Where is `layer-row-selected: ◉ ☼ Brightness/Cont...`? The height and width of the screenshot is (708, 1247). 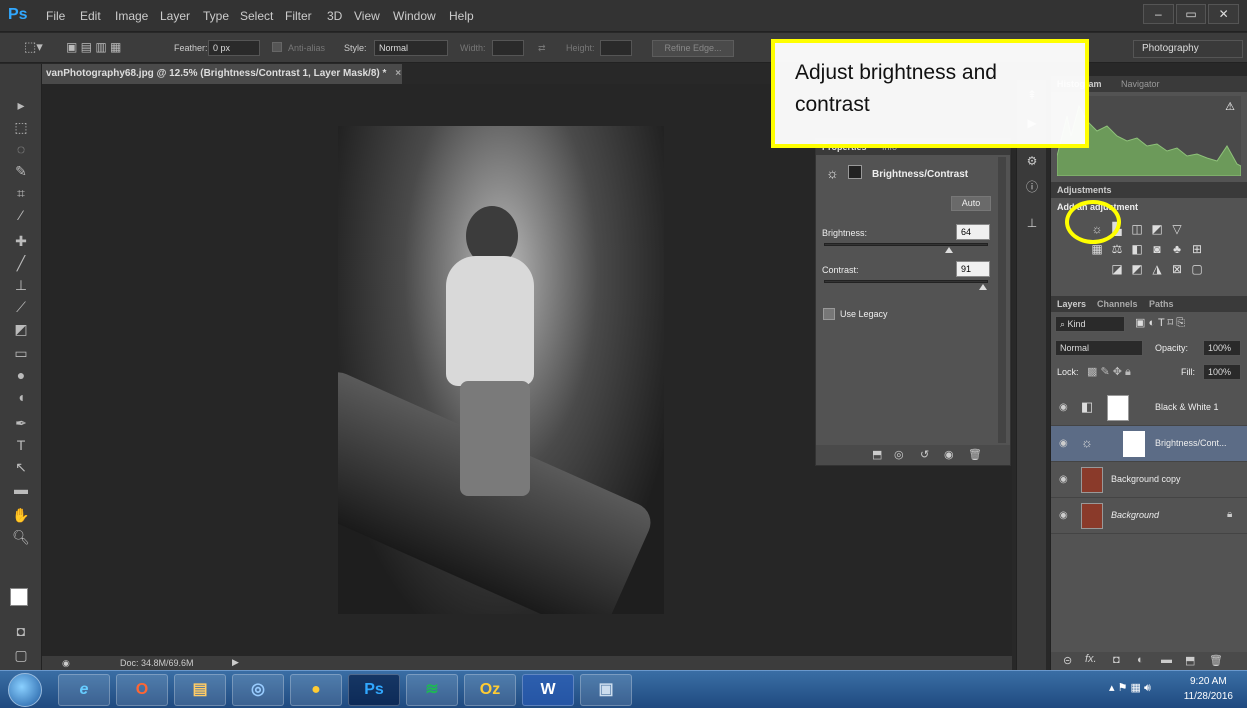 layer-row-selected: ◉ ☼ Brightness/Cont... is located at coordinates (1149, 444).